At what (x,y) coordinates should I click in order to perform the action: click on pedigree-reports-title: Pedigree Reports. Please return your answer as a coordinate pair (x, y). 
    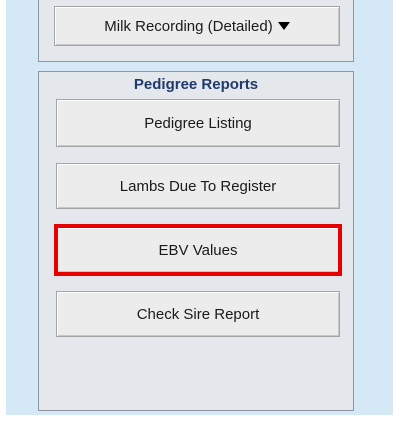
    Looking at the image, I should click on (196, 84).